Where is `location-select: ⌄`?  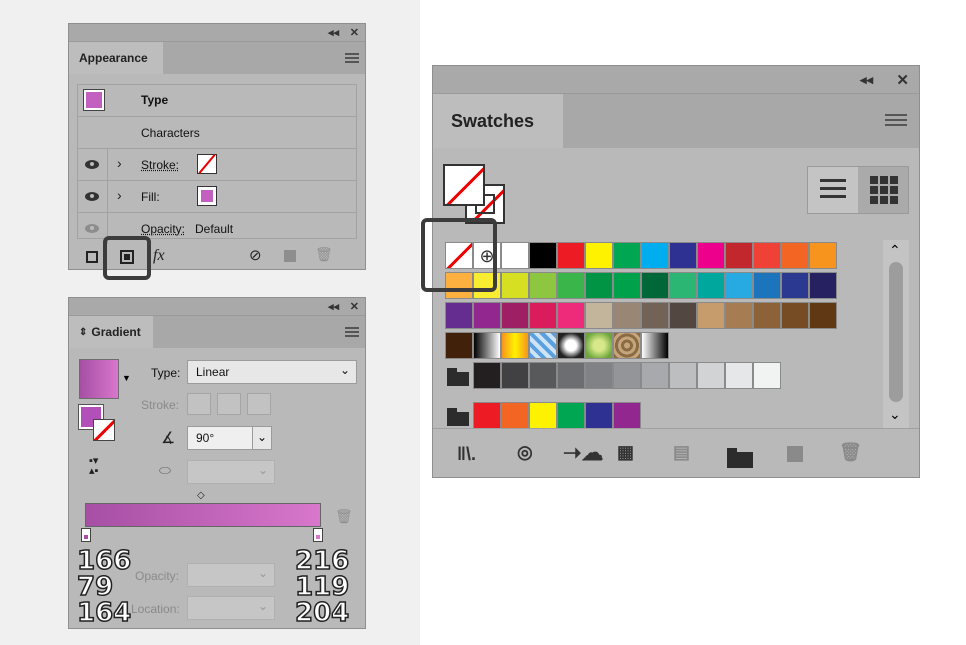 location-select: ⌄ is located at coordinates (231, 608).